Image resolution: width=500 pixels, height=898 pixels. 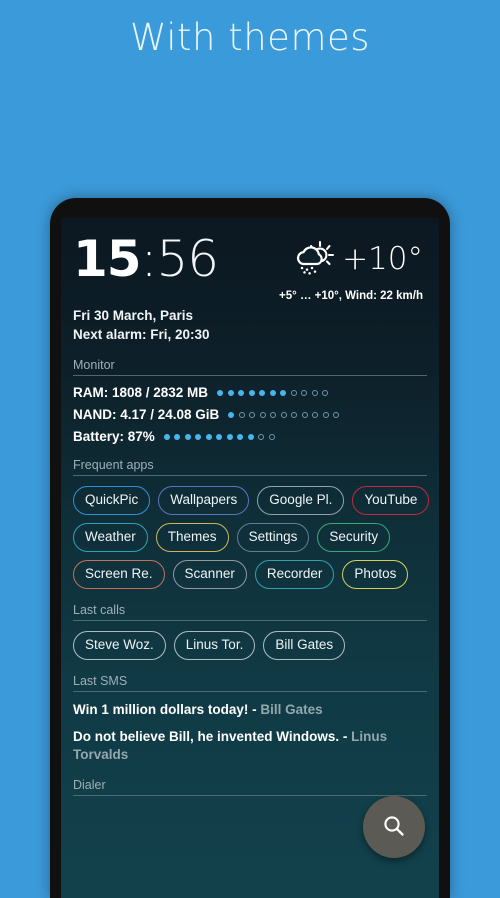 I want to click on clock-colon: :, so click(x=149, y=259).